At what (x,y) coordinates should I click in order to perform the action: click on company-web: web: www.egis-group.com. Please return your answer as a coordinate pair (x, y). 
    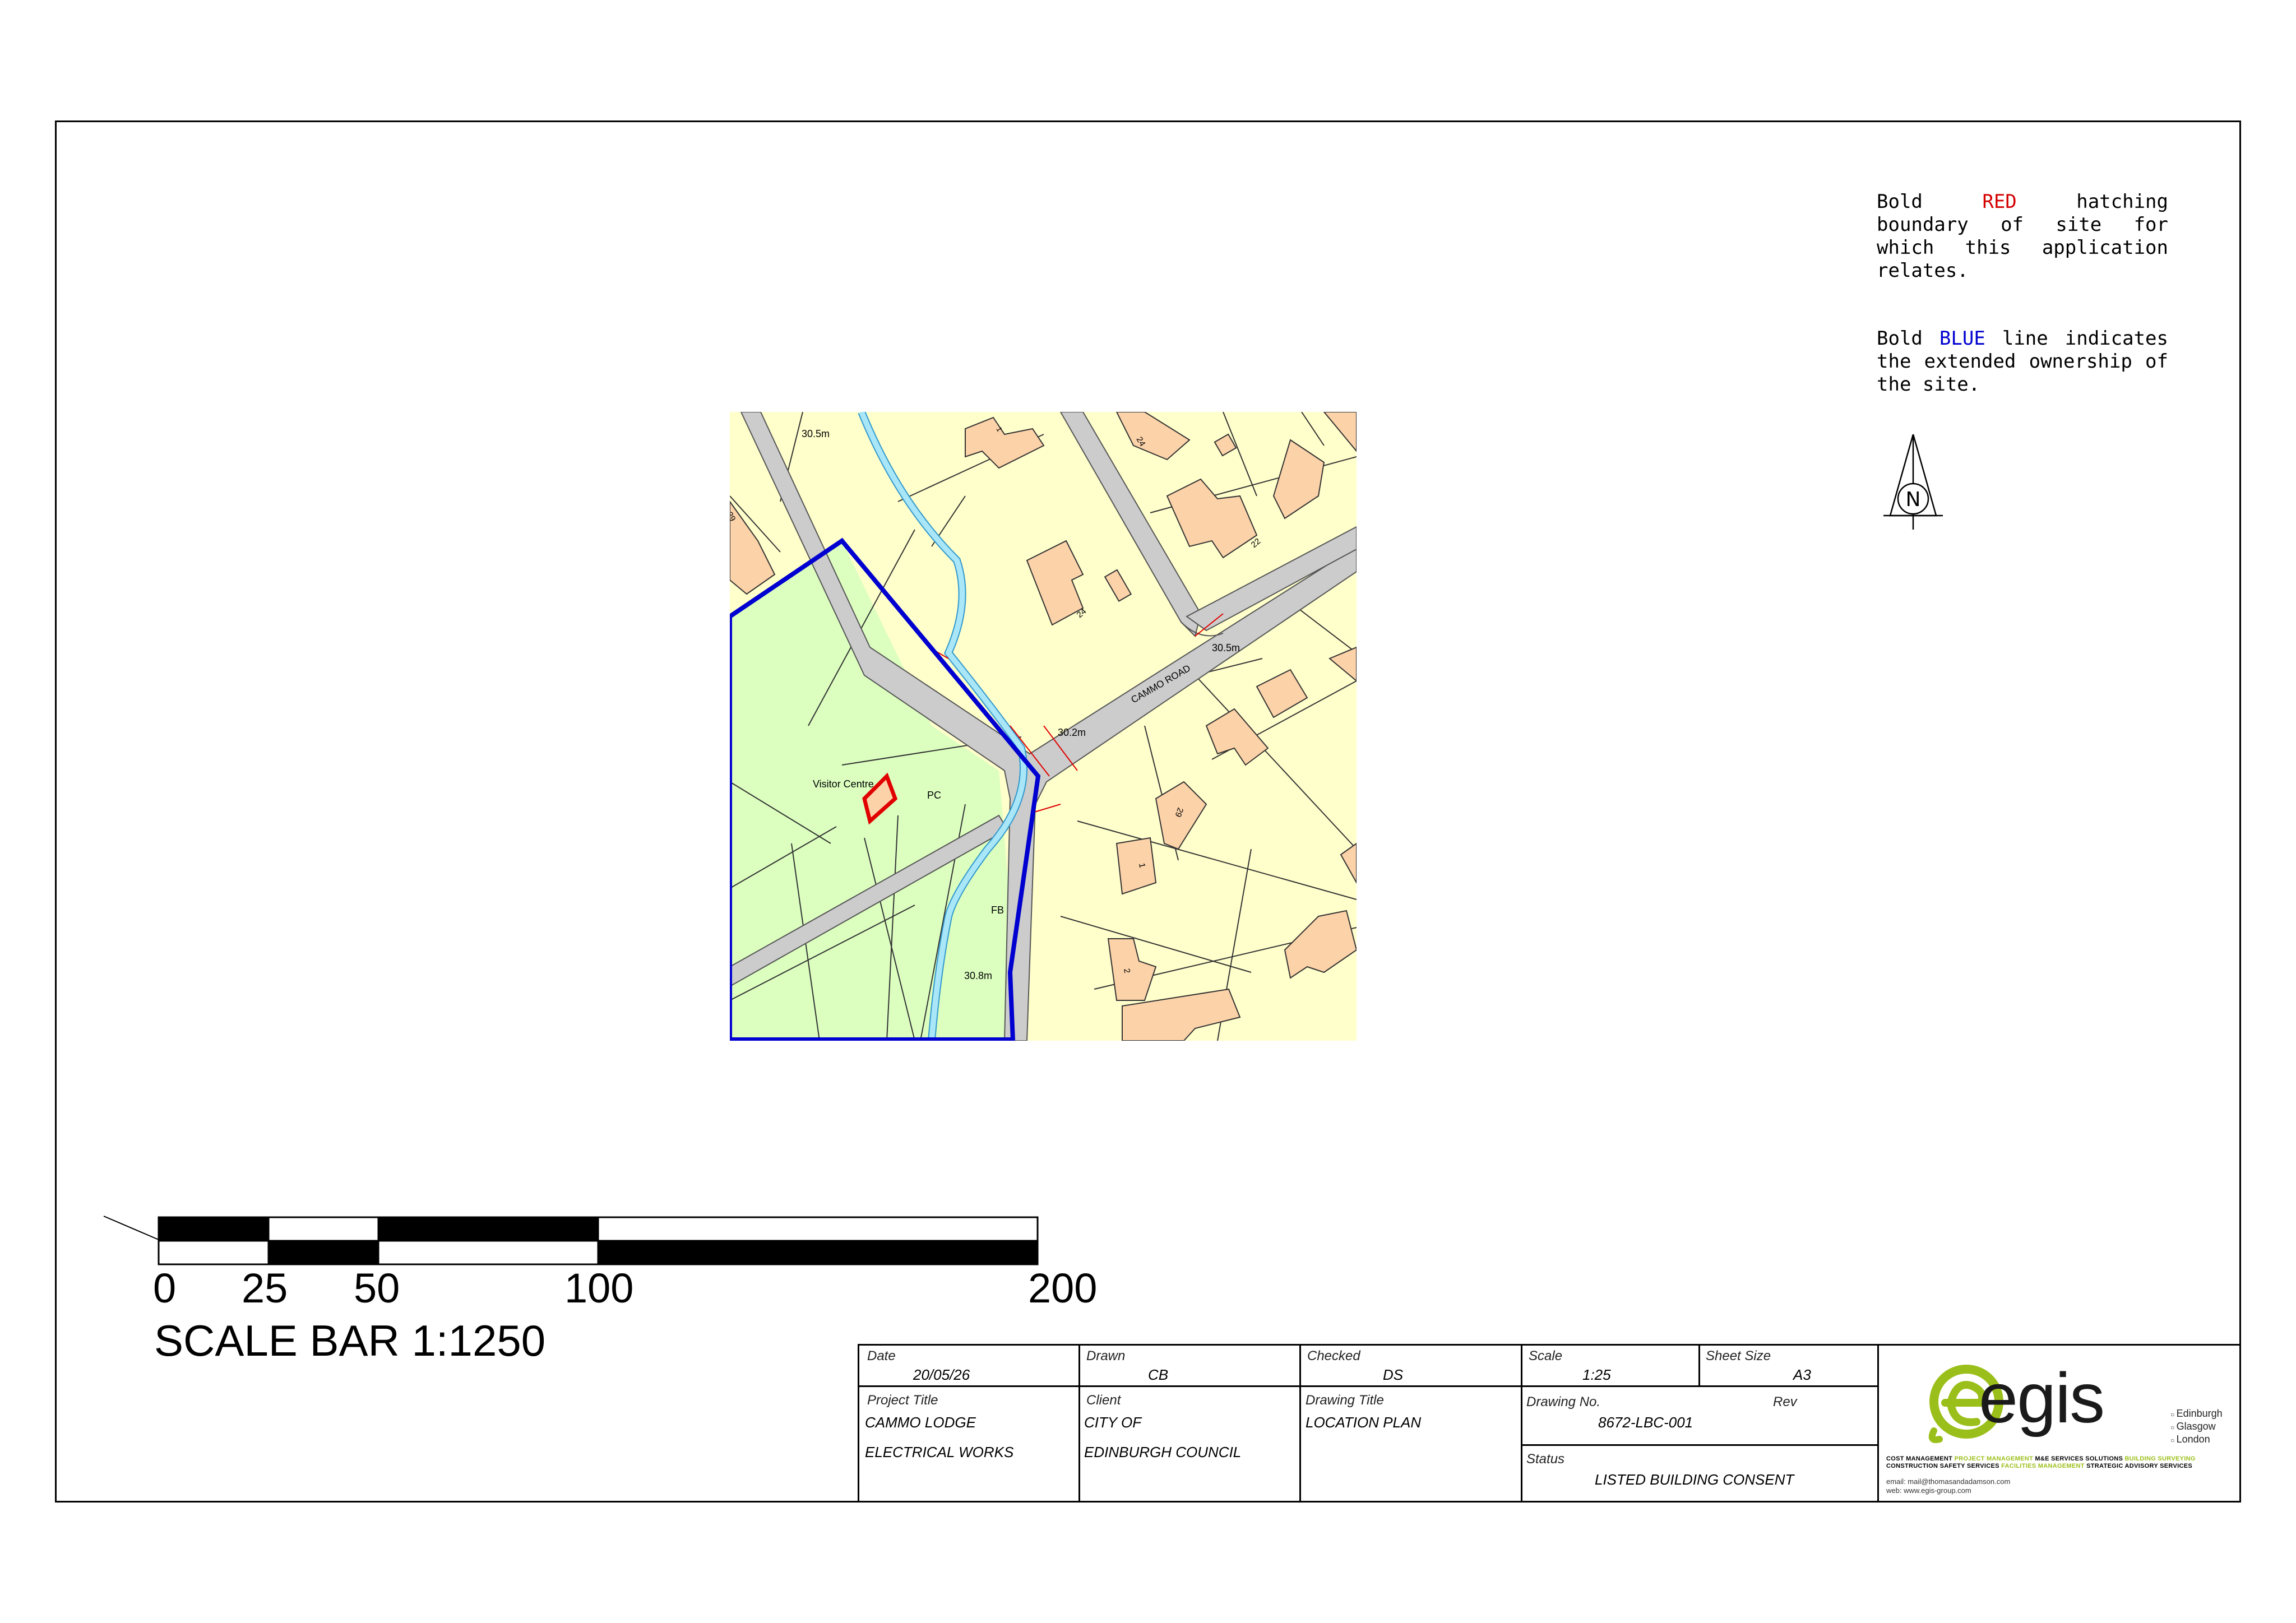
    Looking at the image, I should click on (1928, 1491).